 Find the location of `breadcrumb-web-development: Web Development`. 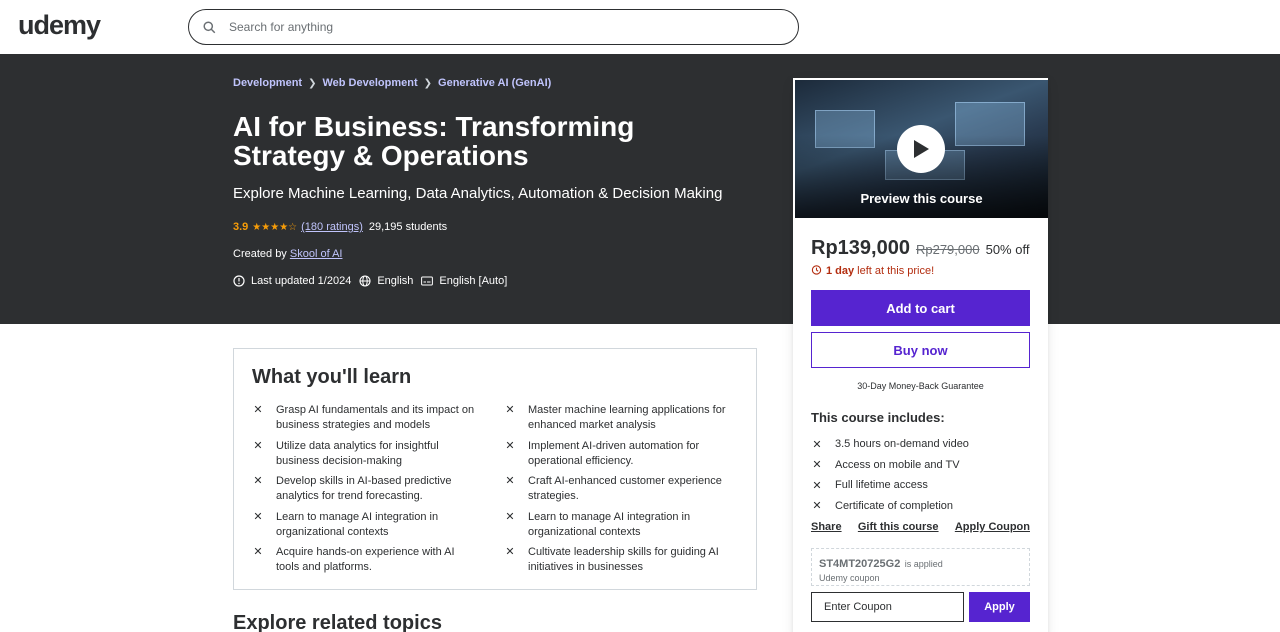

breadcrumb-web-development: Web Development is located at coordinates (369, 83).